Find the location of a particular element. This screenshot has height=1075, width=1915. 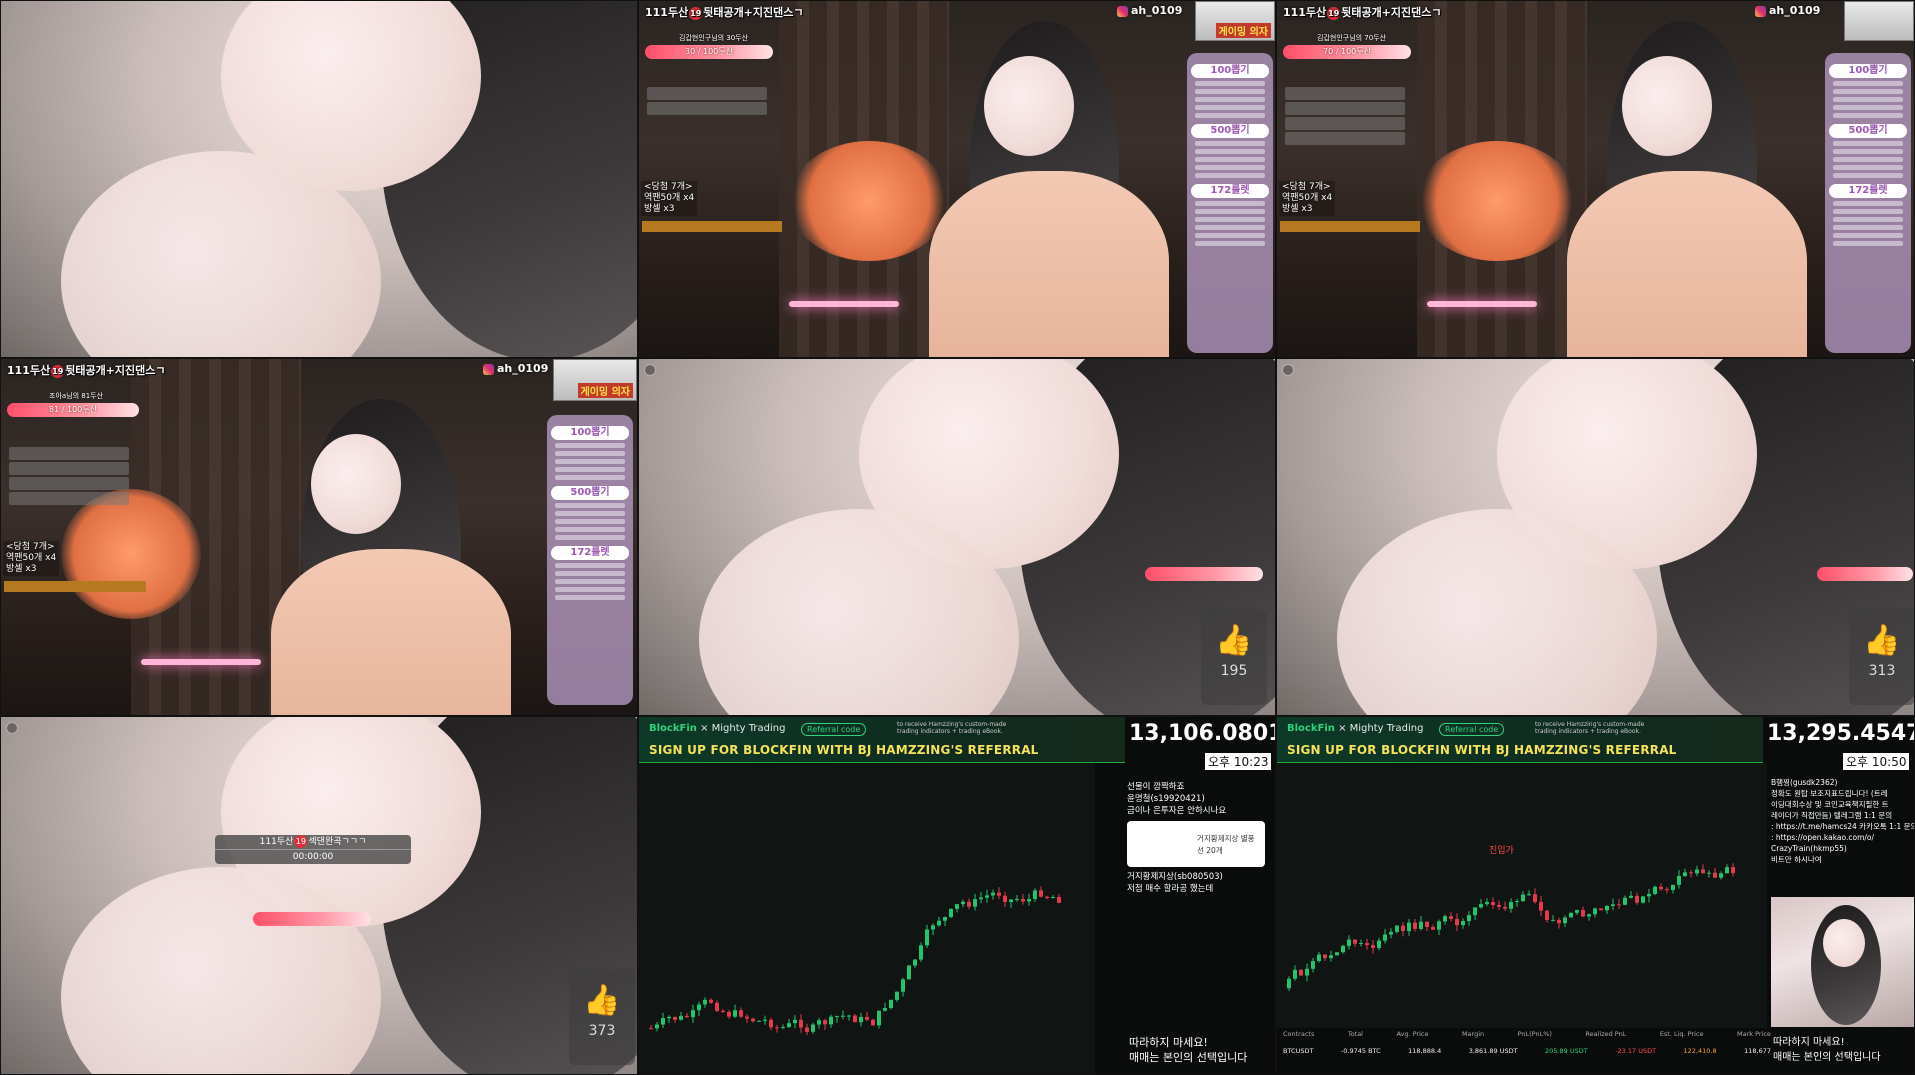

like-button: 👍 195 is located at coordinates (1234, 657).